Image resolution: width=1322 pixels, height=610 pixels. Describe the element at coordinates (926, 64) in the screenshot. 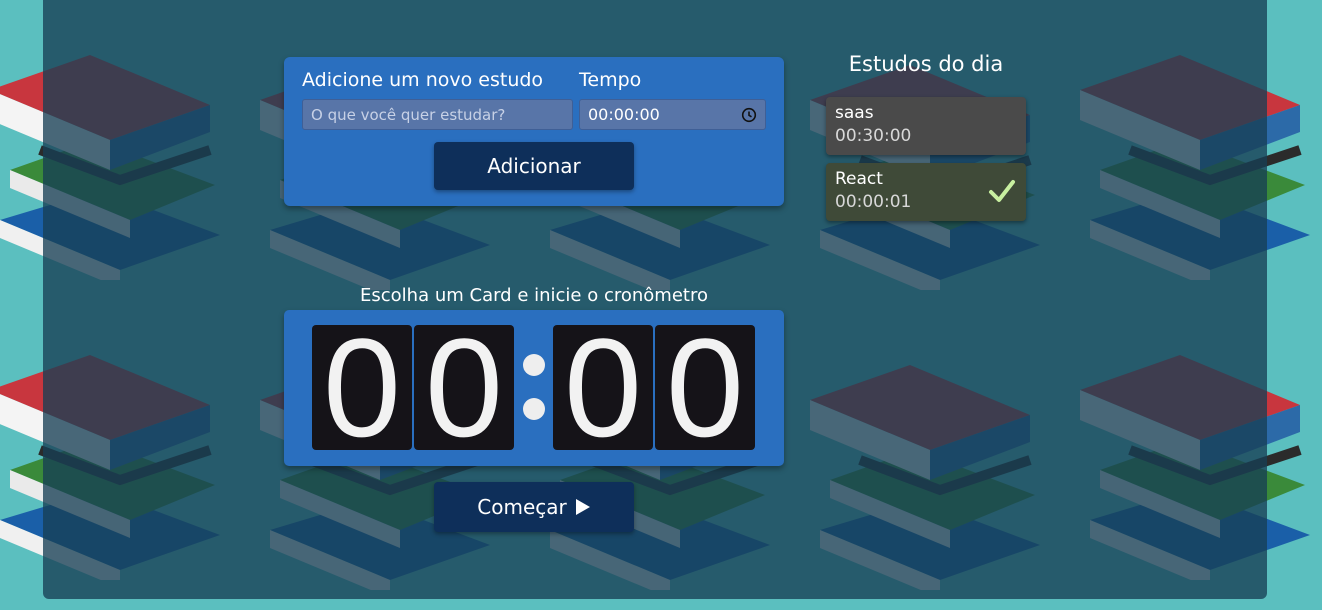

I see `list-title: Estudos do dia` at that location.